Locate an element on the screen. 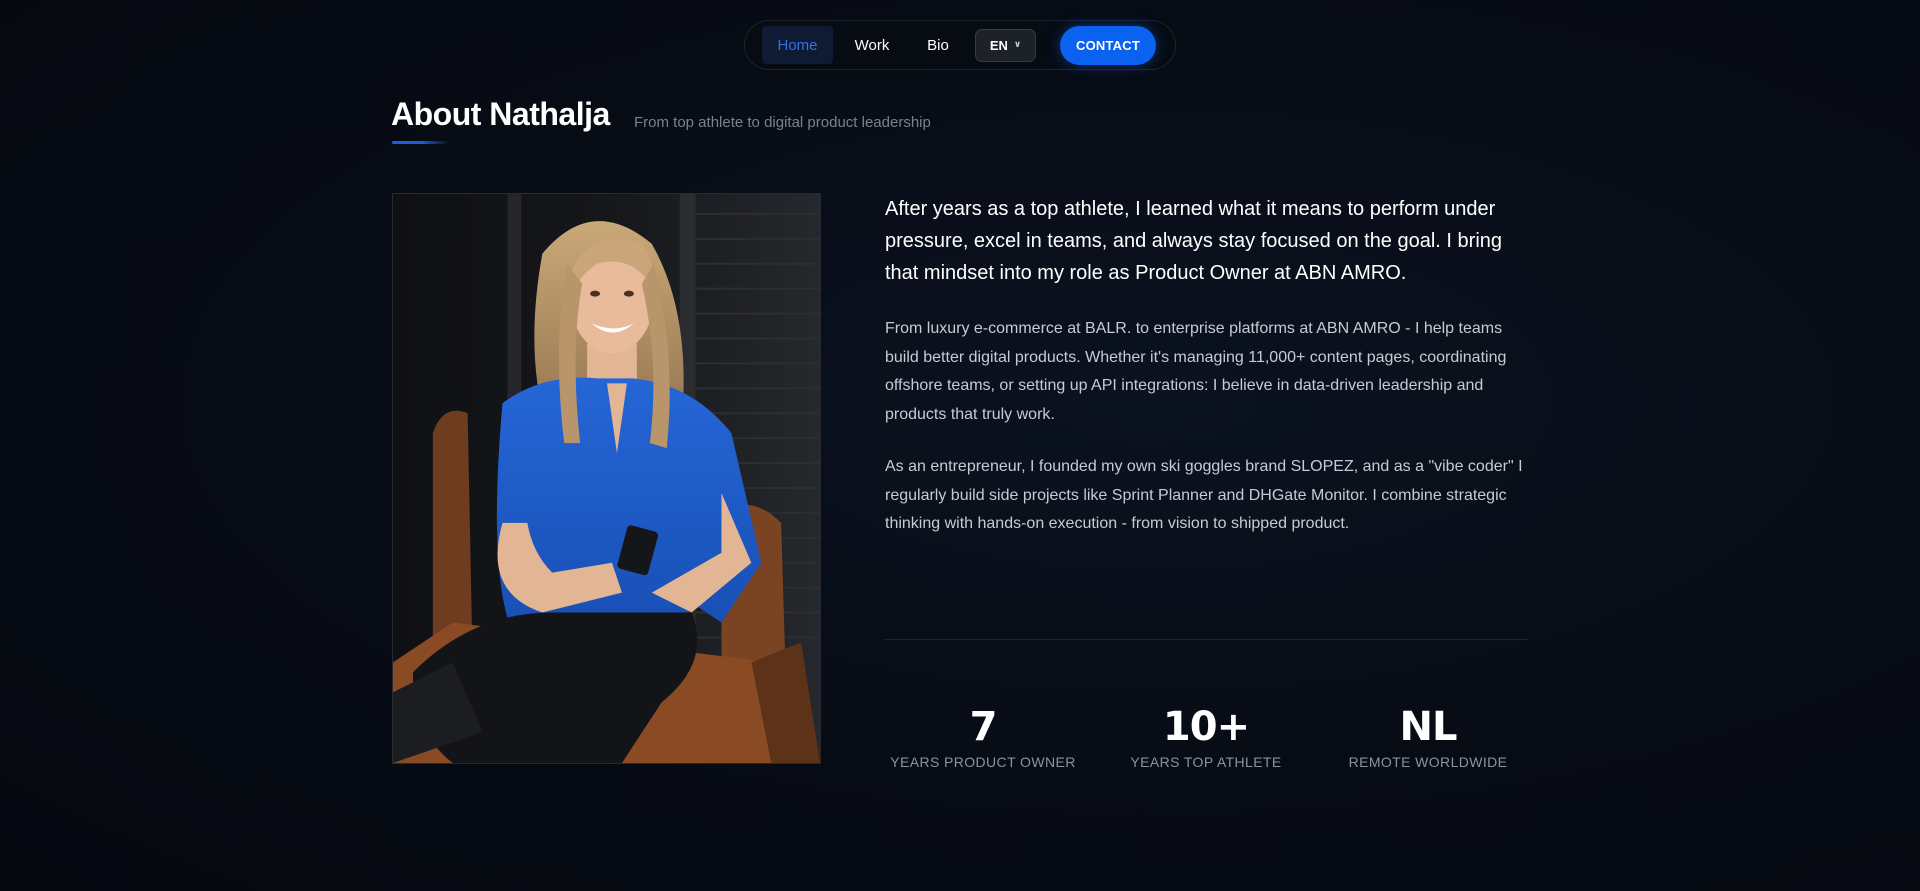 The height and width of the screenshot is (891, 1920). title-accent-underline is located at coordinates (421, 142).